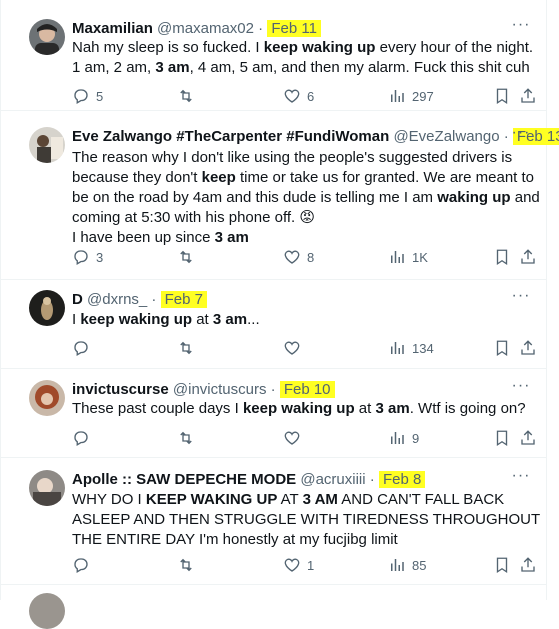 Image resolution: width=559 pixels, height=629 pixels. What do you see at coordinates (419, 565) in the screenshot?
I see `view-count: 85` at bounding box center [419, 565].